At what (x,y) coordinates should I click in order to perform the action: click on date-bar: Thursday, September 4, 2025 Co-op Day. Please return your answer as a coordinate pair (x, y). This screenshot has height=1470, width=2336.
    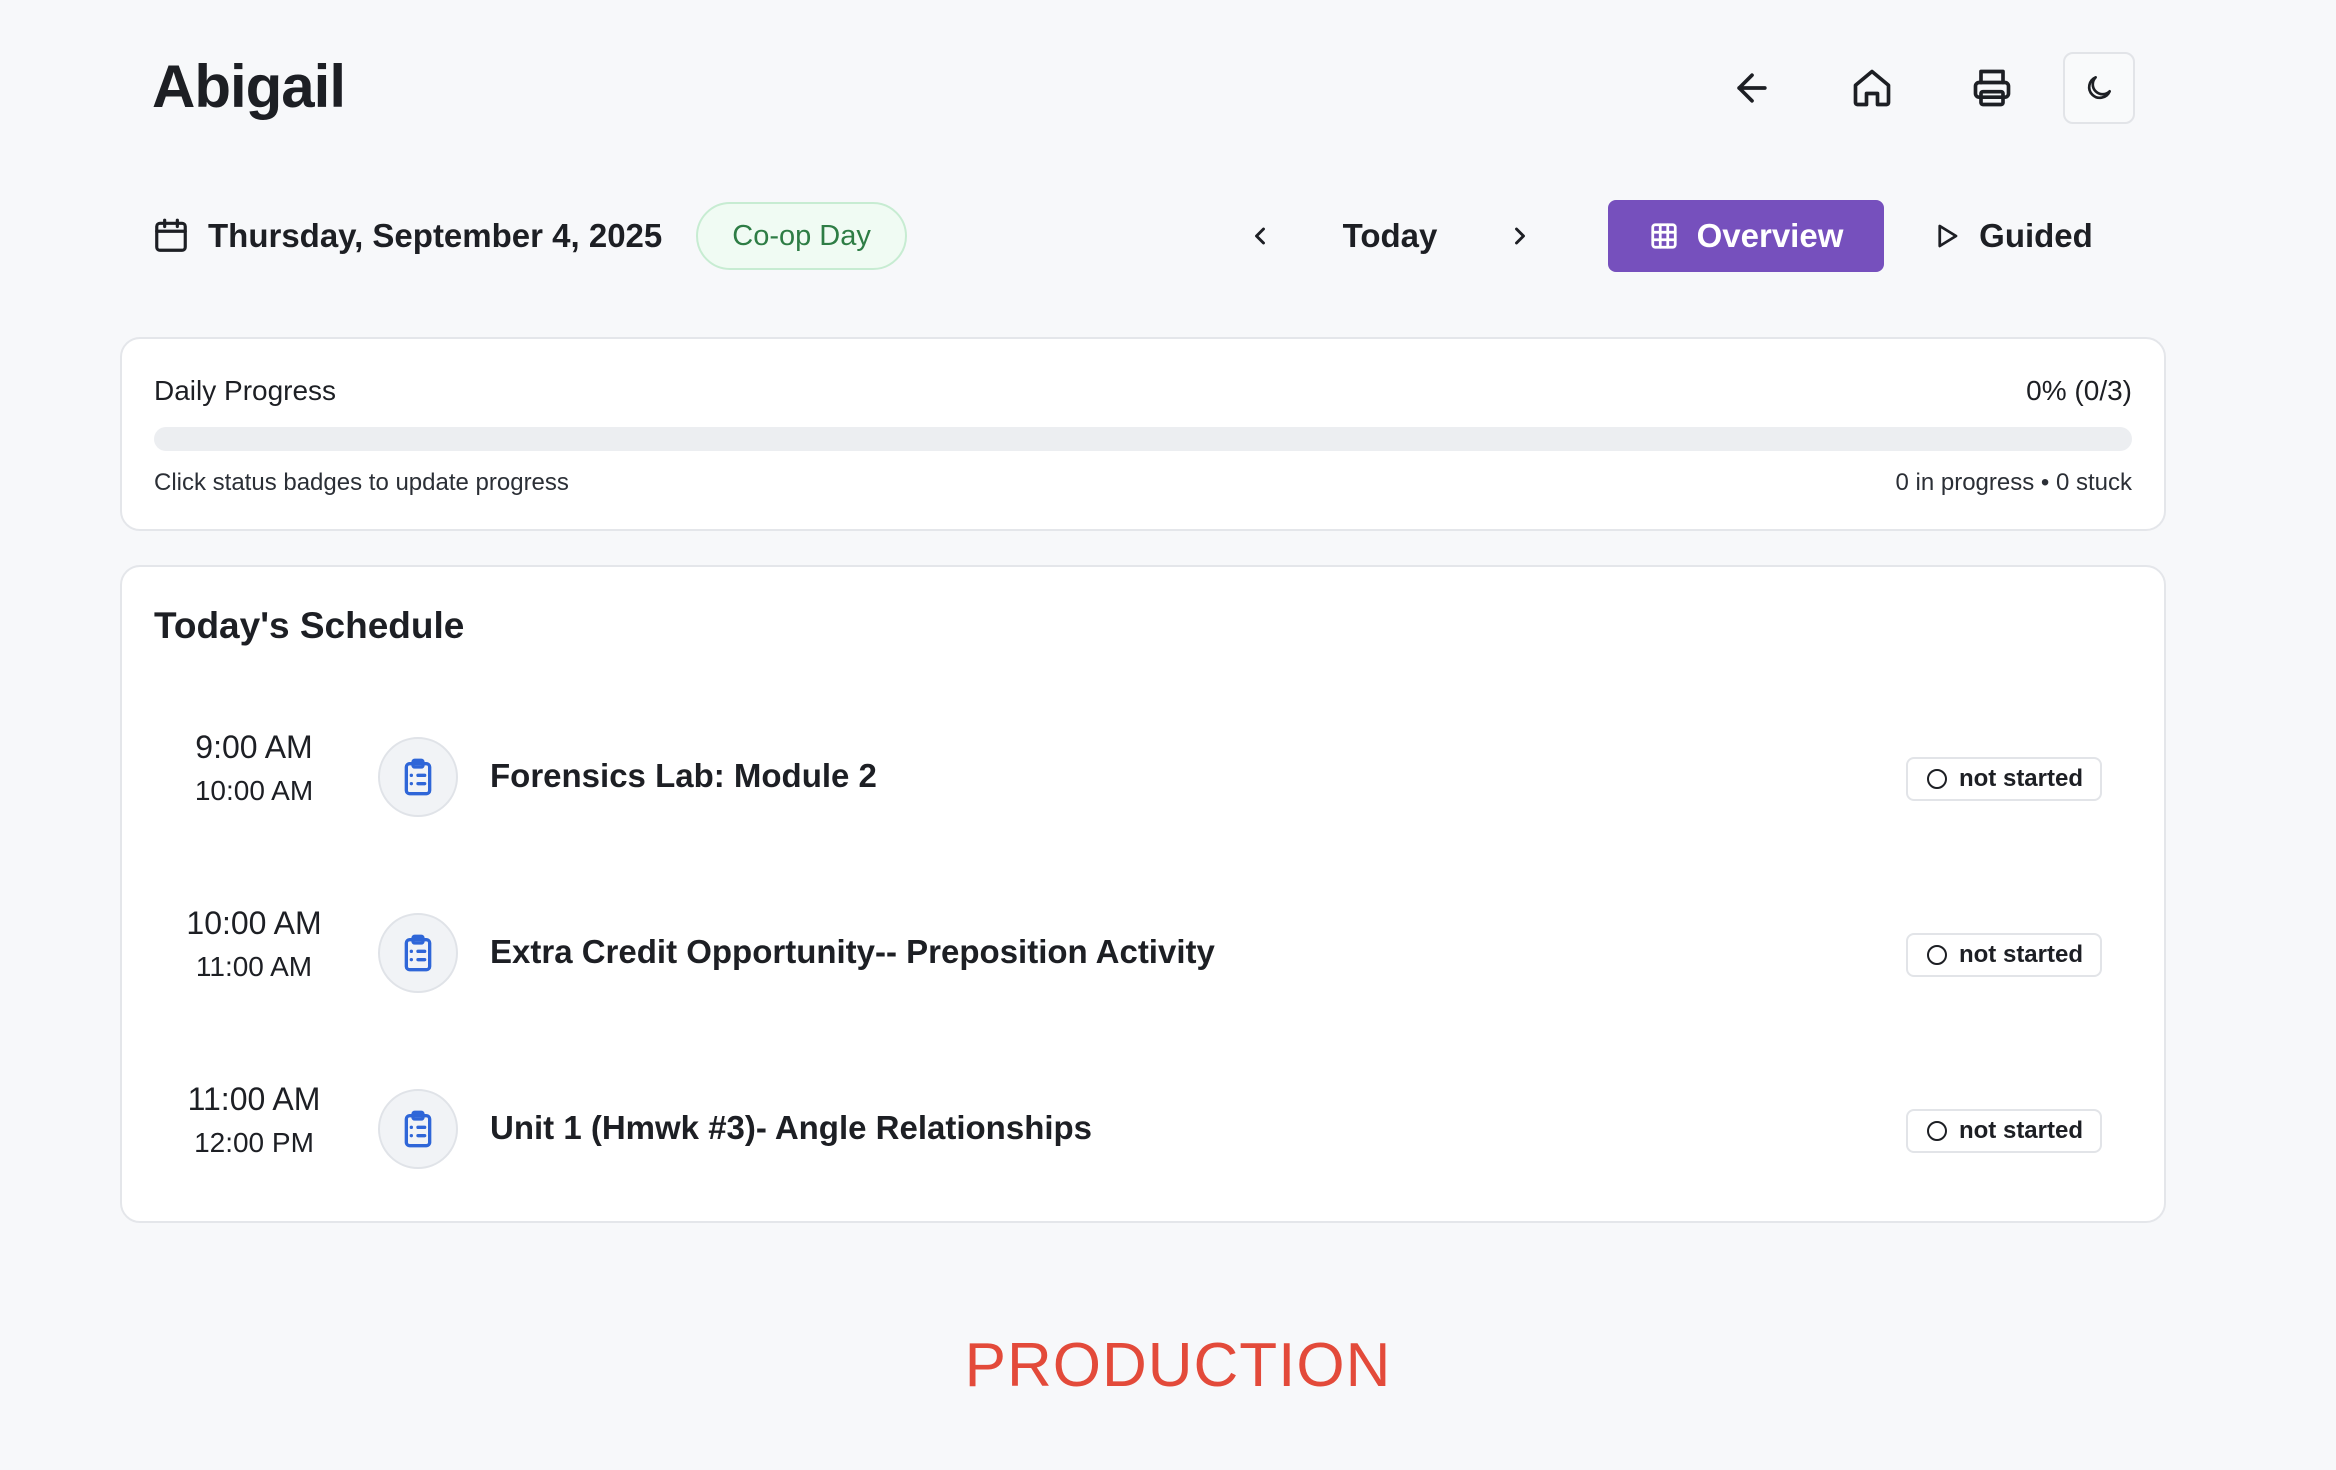
    Looking at the image, I should click on (529, 236).